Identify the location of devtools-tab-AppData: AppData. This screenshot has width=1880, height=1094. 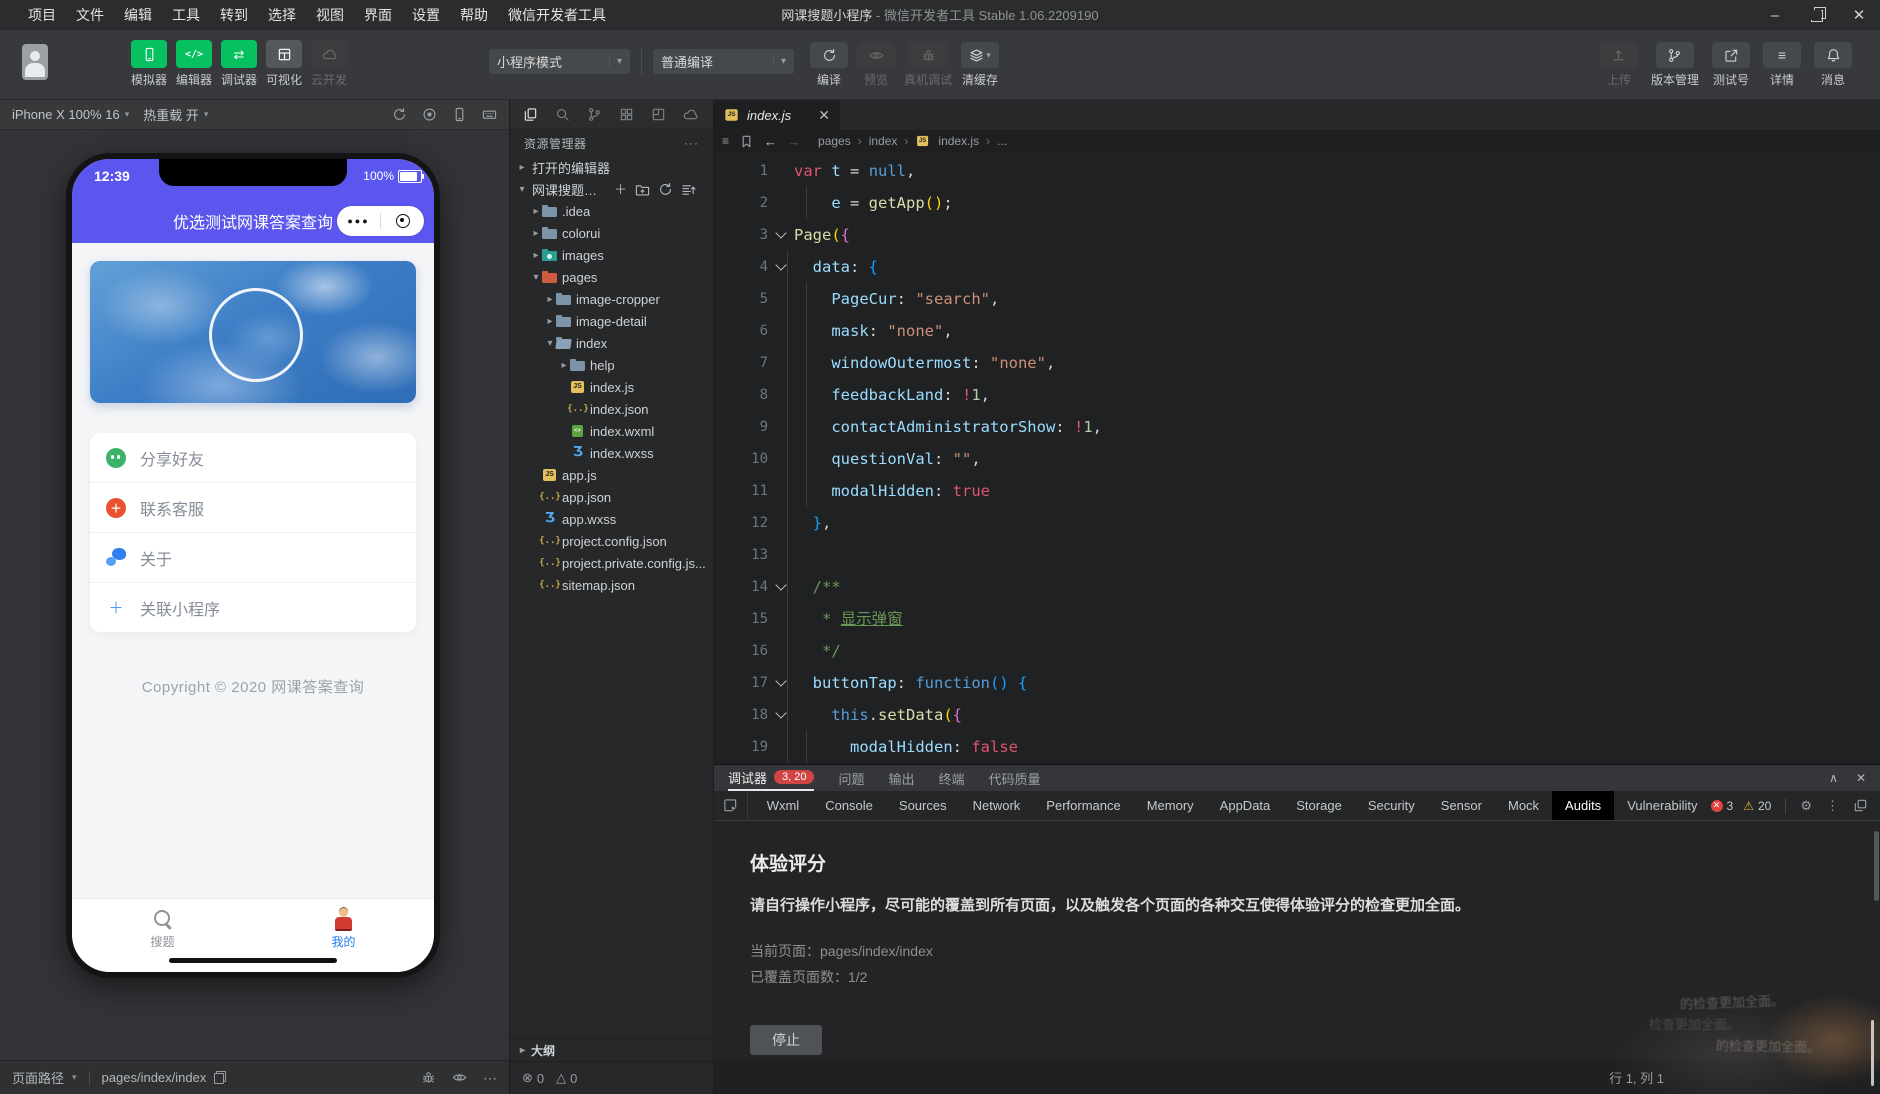
(1245, 805).